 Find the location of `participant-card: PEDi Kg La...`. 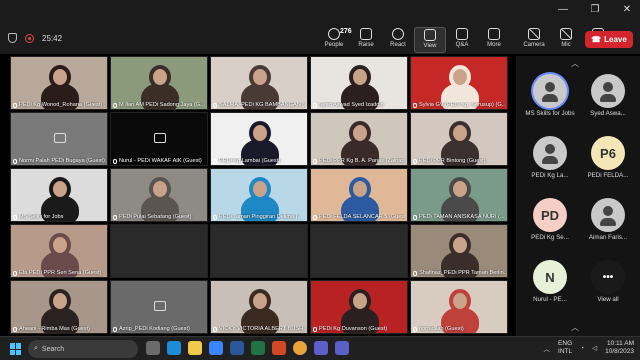

participant-card: PEDi Kg La... is located at coordinates (550, 161).